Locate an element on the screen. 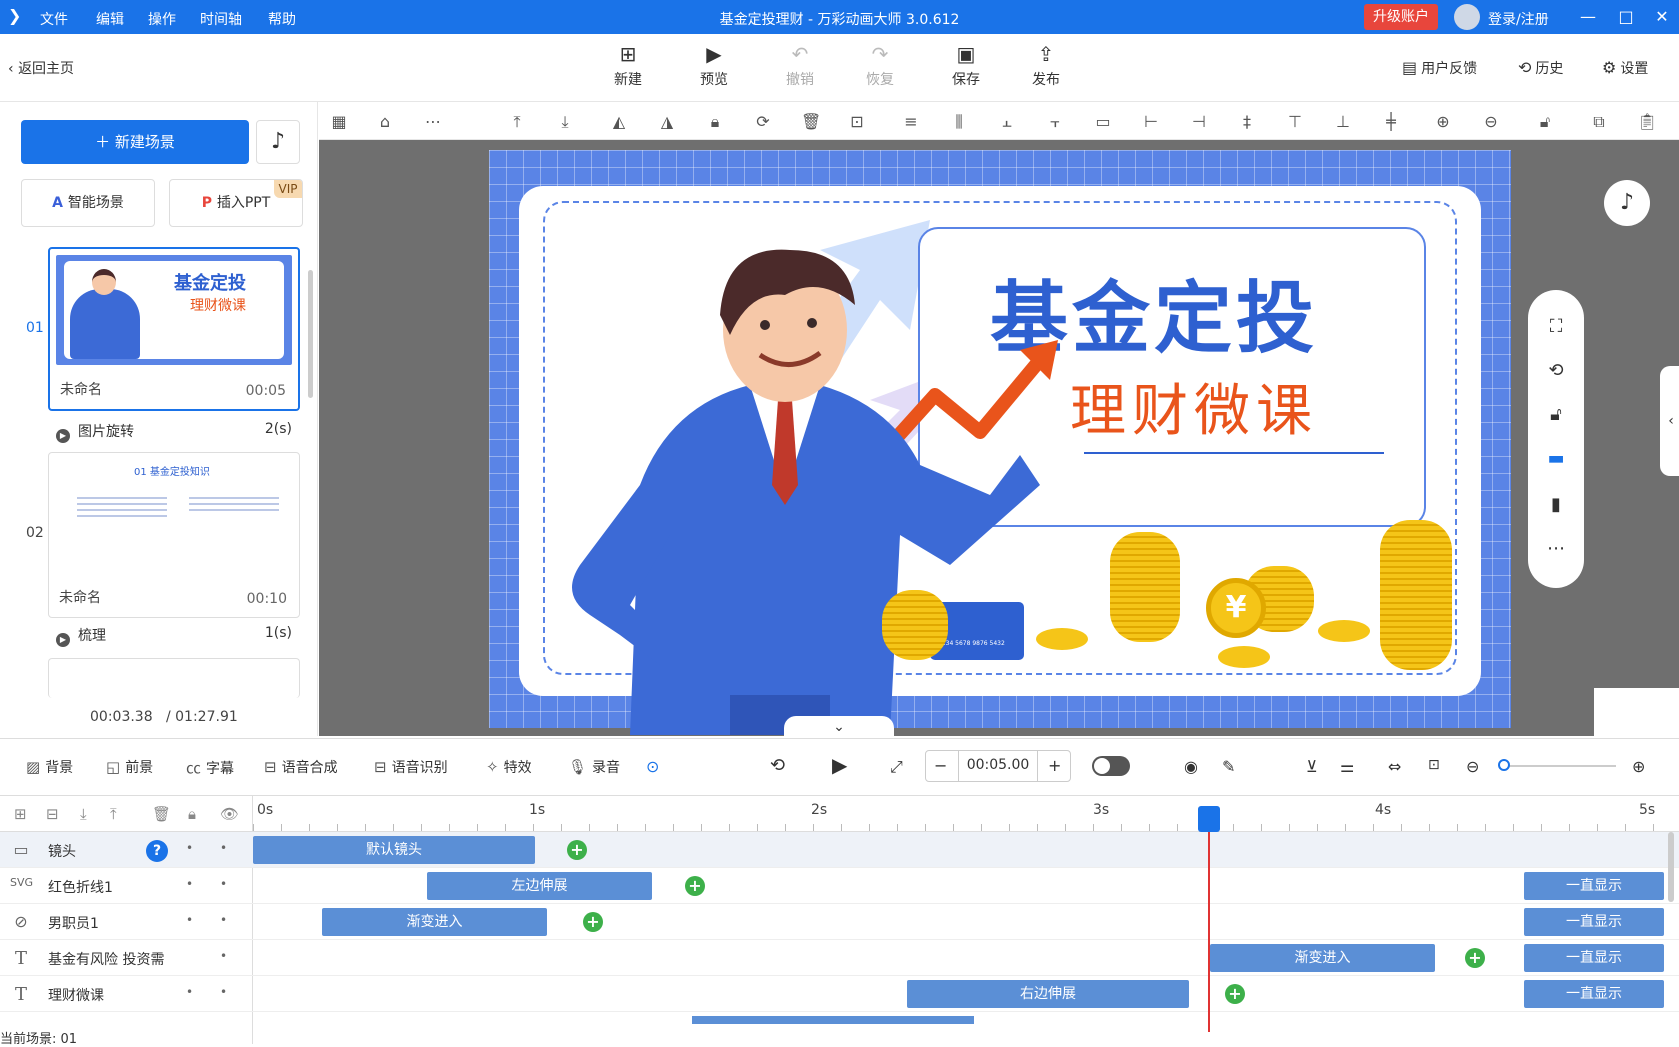 Image resolution: width=1679 pixels, height=1047 pixels. playhead-handle is located at coordinates (1209, 819).